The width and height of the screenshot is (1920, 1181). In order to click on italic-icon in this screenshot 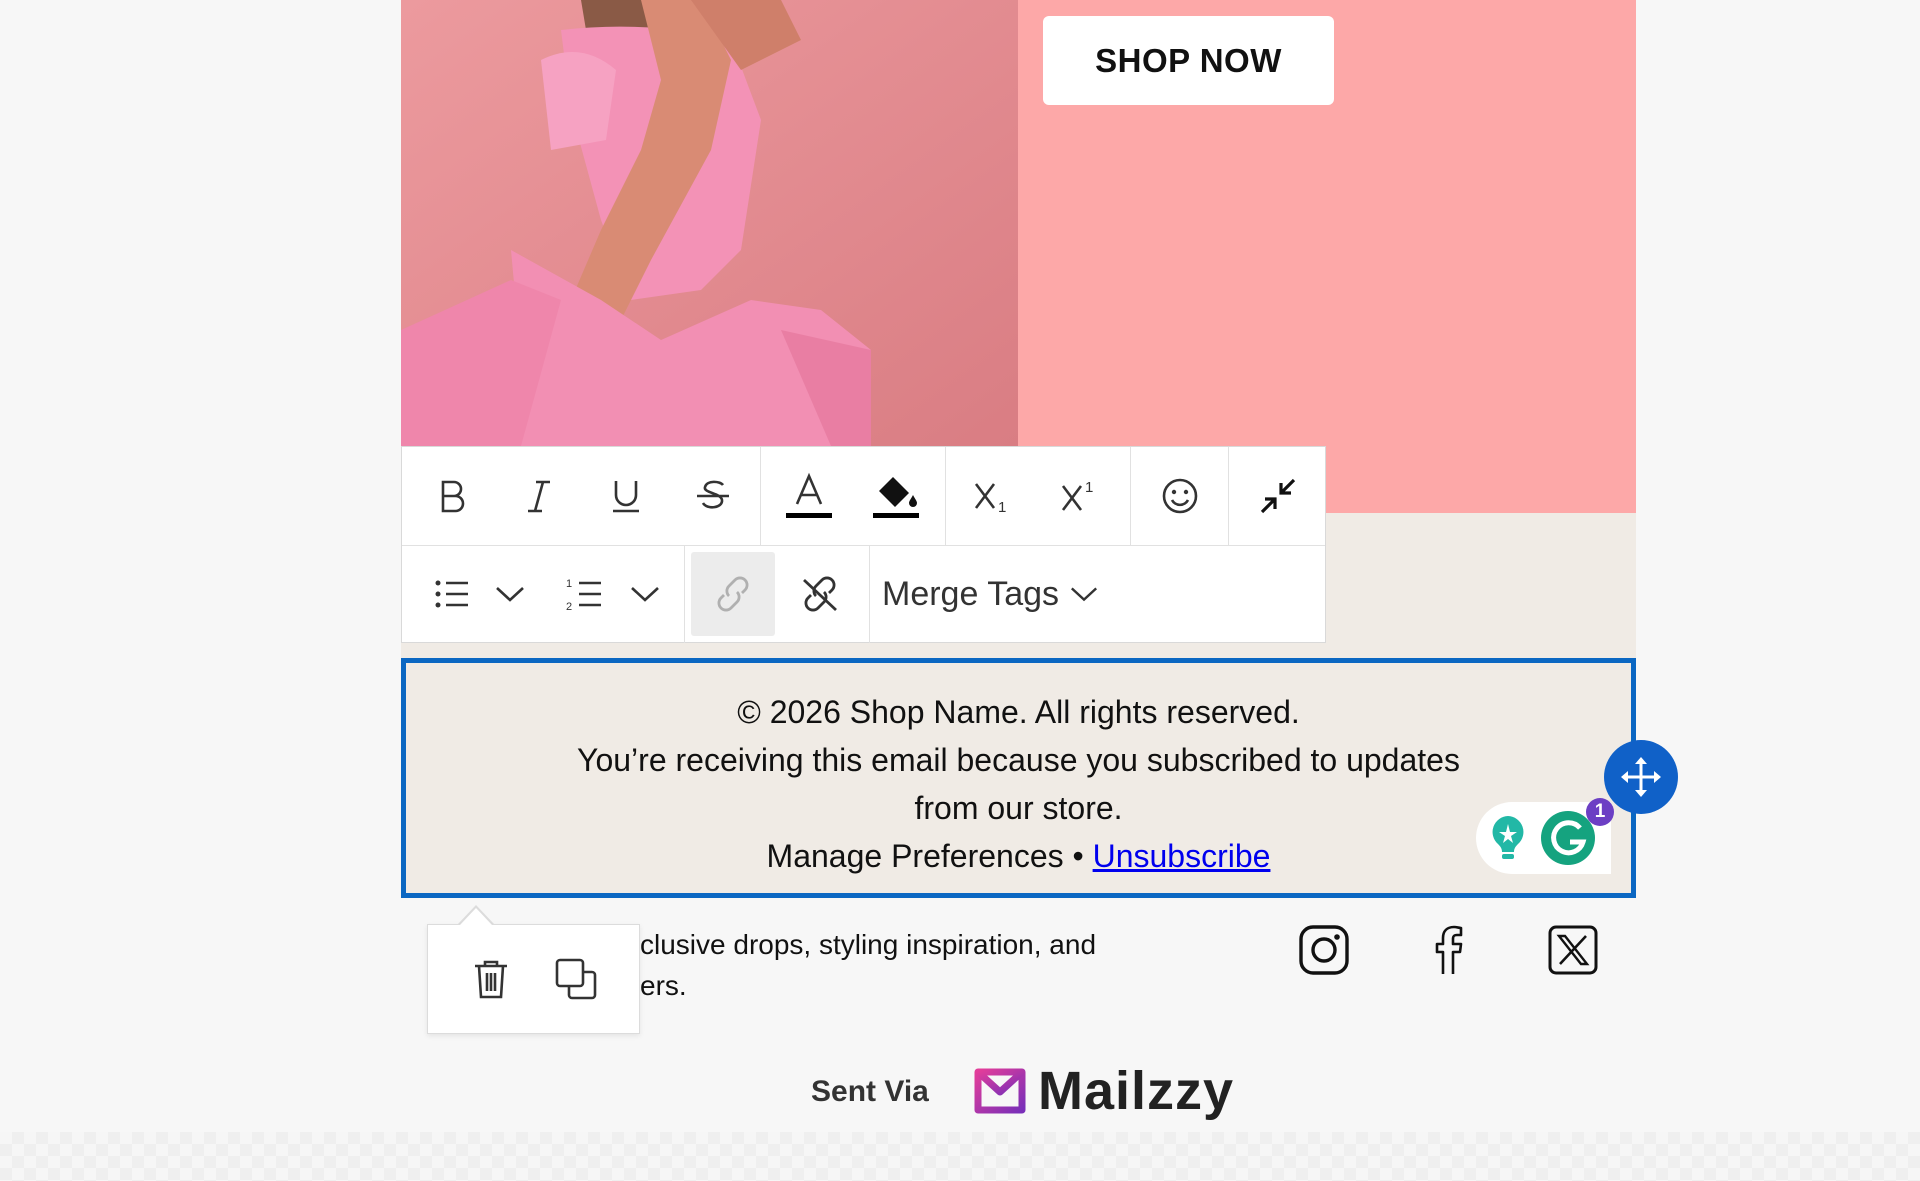, I will do `click(539, 496)`.